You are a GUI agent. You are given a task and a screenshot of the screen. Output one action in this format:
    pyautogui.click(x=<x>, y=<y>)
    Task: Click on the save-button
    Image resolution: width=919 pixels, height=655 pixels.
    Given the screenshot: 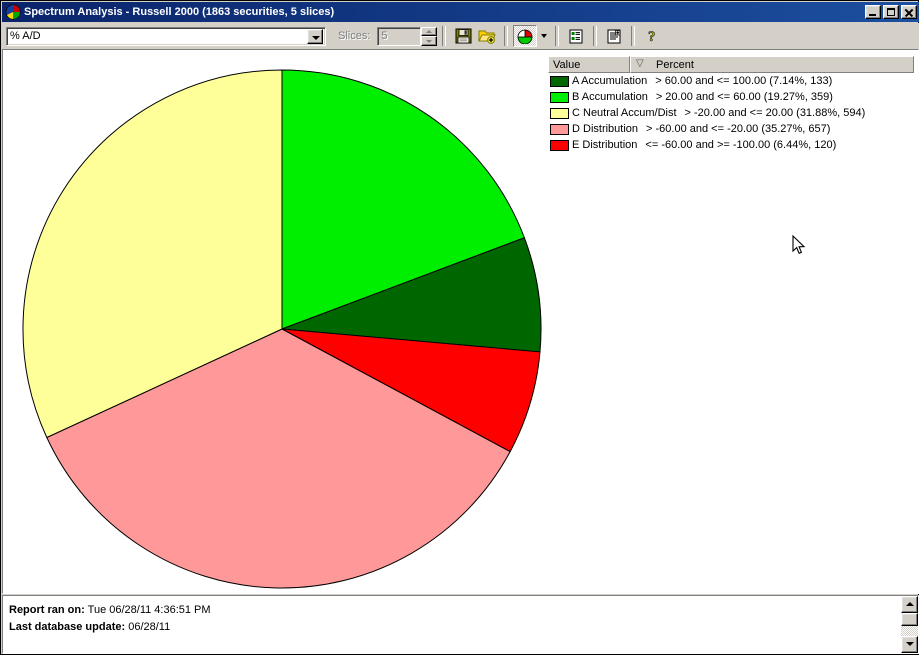 What is the action you would take?
    pyautogui.click(x=463, y=36)
    